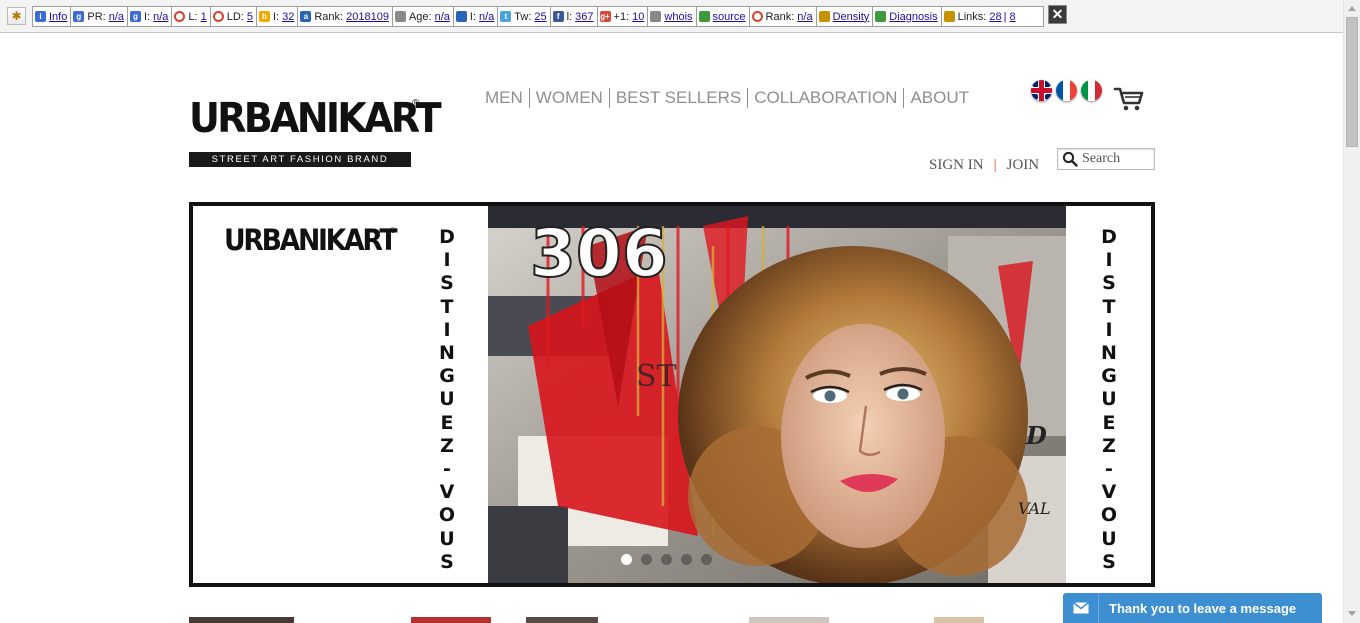 This screenshot has height=623, width=1360. What do you see at coordinates (568, 98) in the screenshot?
I see `nav-item-women: WOMEN` at bounding box center [568, 98].